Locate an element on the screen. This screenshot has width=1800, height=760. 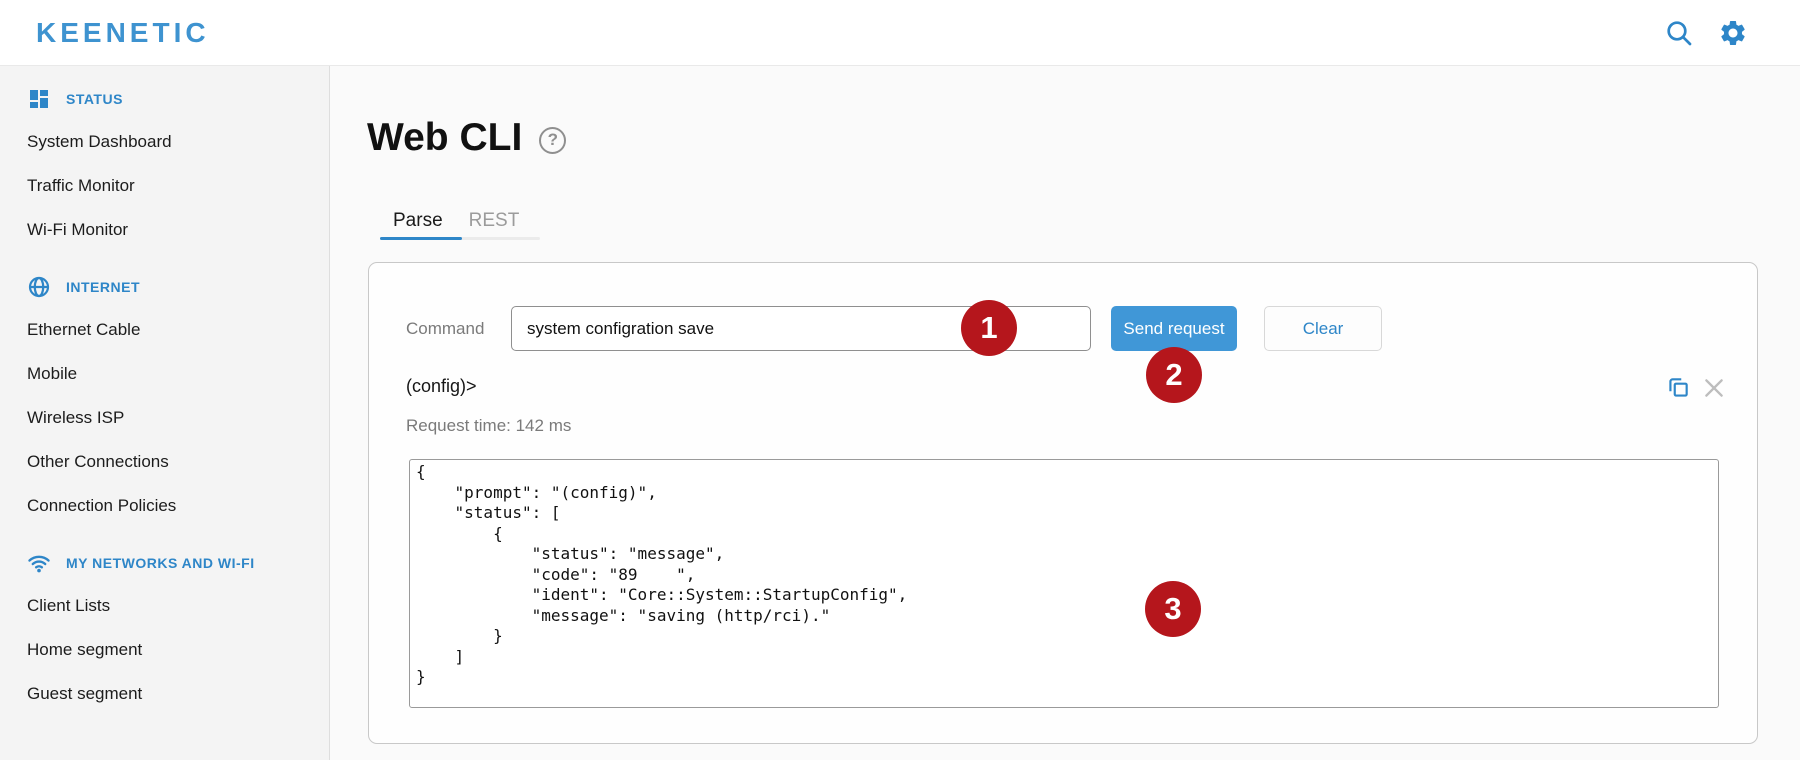
cli-prompt: (config)> is located at coordinates (441, 386).